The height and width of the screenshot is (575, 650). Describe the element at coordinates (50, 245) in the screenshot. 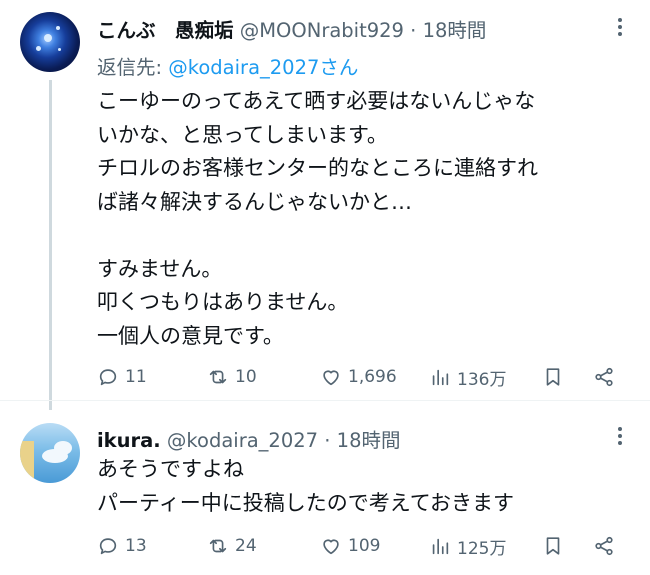

I see `thread-line` at that location.